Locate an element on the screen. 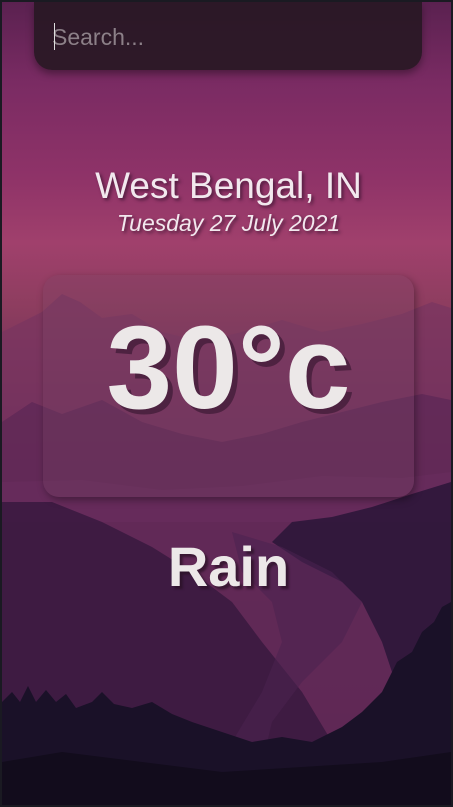 The height and width of the screenshot is (807, 453). search-bar is located at coordinates (228, 36).